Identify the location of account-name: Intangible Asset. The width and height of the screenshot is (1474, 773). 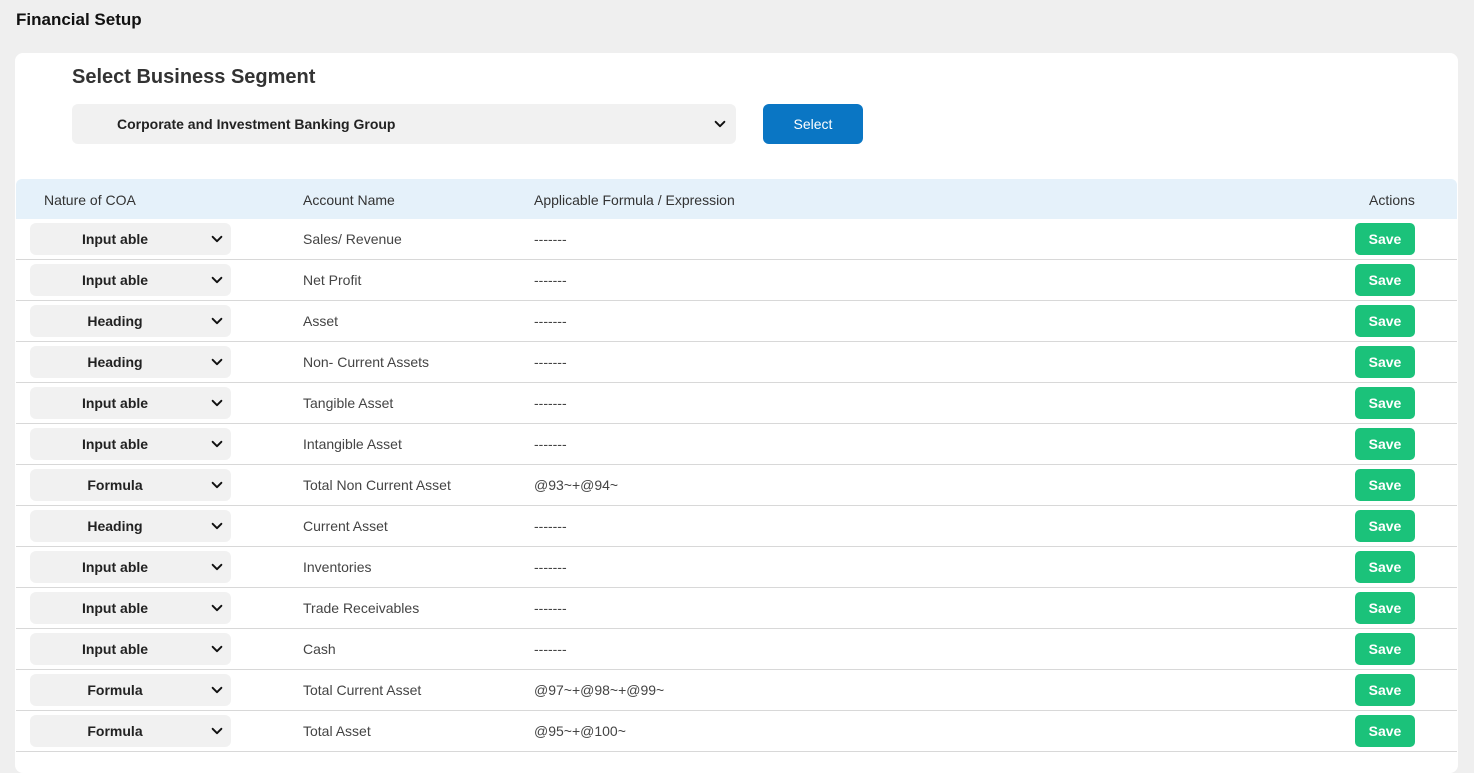
(352, 444).